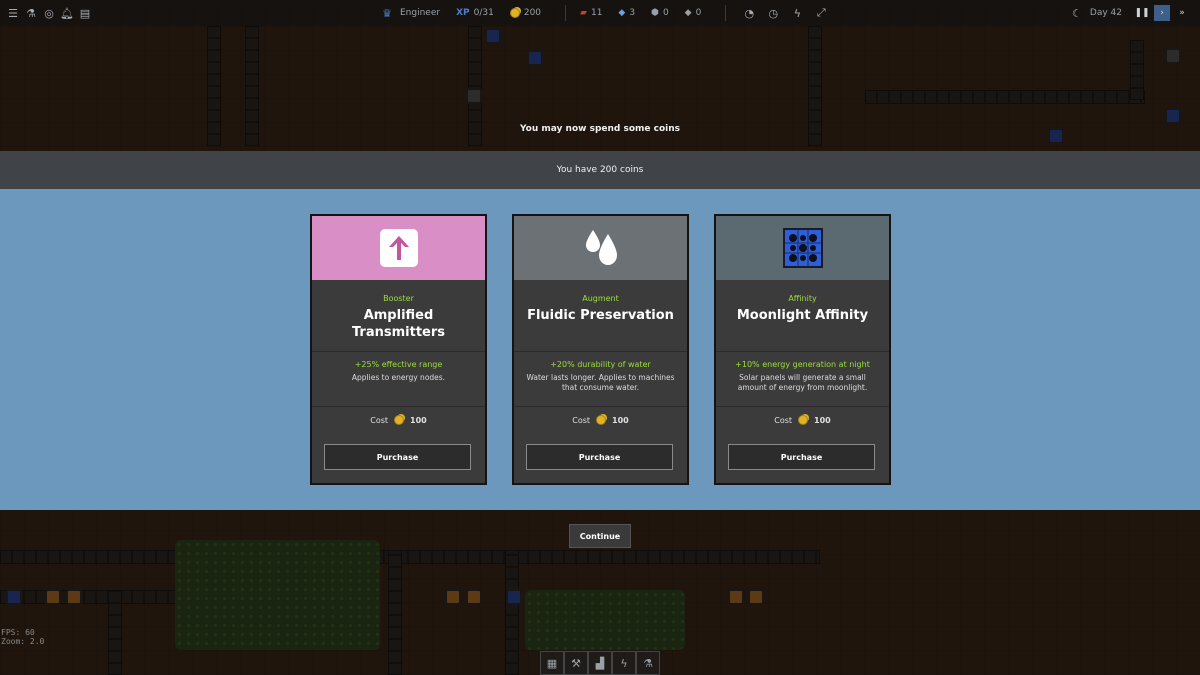 Image resolution: width=1200 pixels, height=675 pixels. What do you see at coordinates (18, 632) in the screenshot?
I see `fps-readout: FPS: 60` at bounding box center [18, 632].